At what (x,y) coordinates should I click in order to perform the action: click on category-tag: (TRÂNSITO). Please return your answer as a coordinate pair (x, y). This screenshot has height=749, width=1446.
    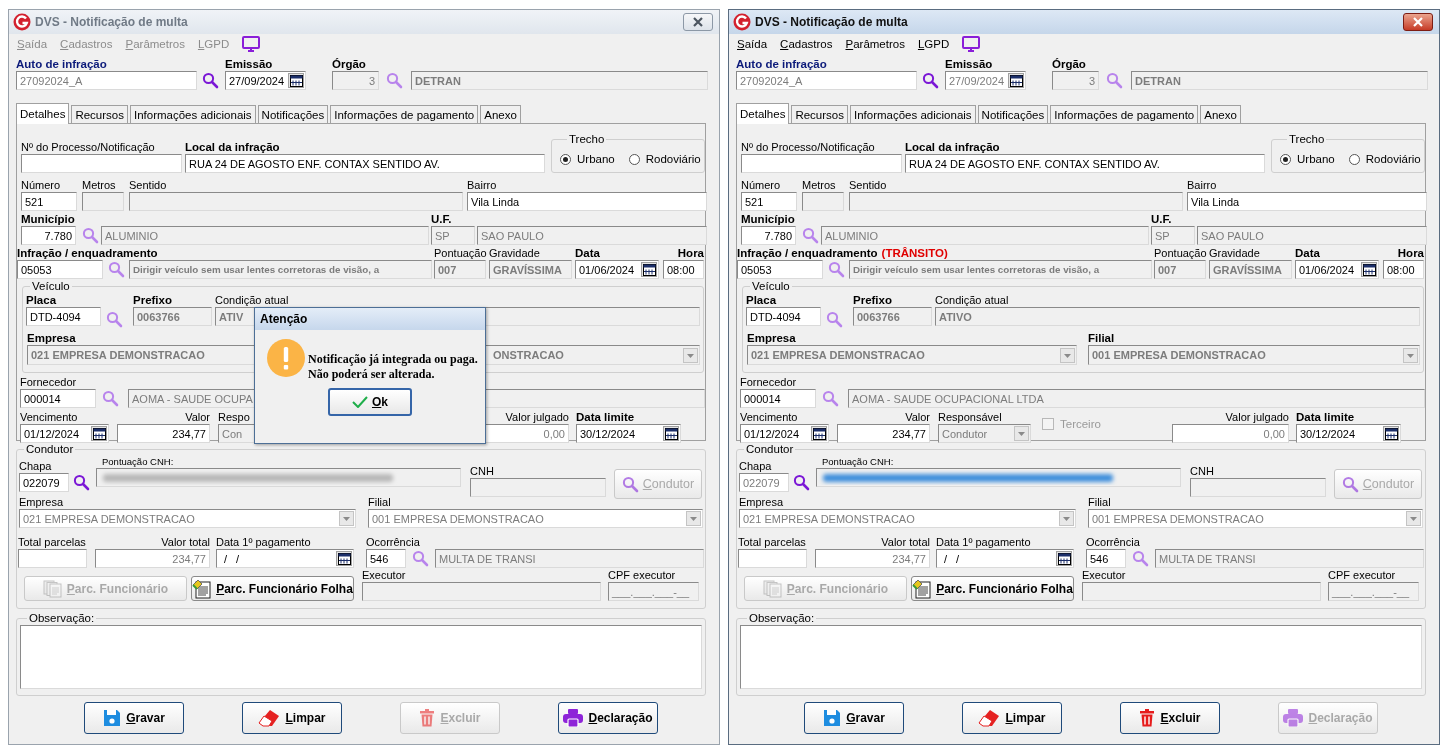
    Looking at the image, I should click on (914, 253).